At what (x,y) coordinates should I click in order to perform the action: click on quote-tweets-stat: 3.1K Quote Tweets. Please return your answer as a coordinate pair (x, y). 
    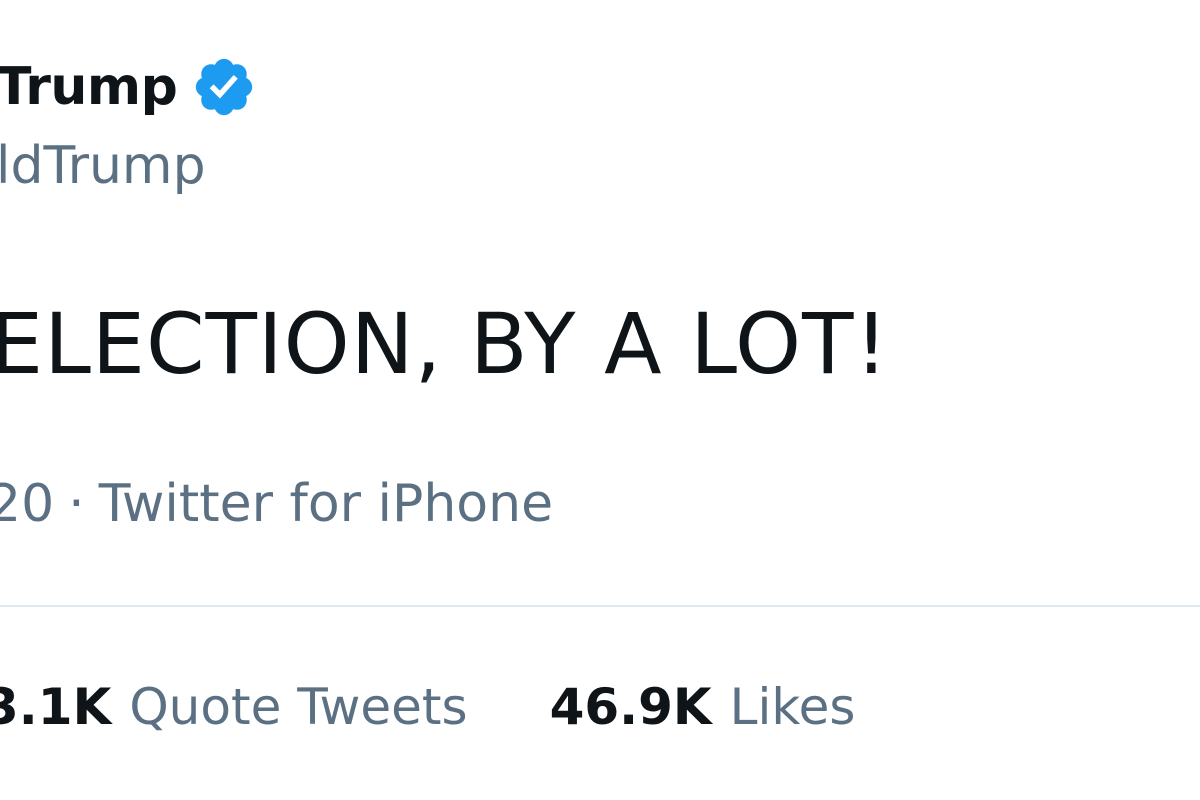
    Looking at the image, I should click on (234, 707).